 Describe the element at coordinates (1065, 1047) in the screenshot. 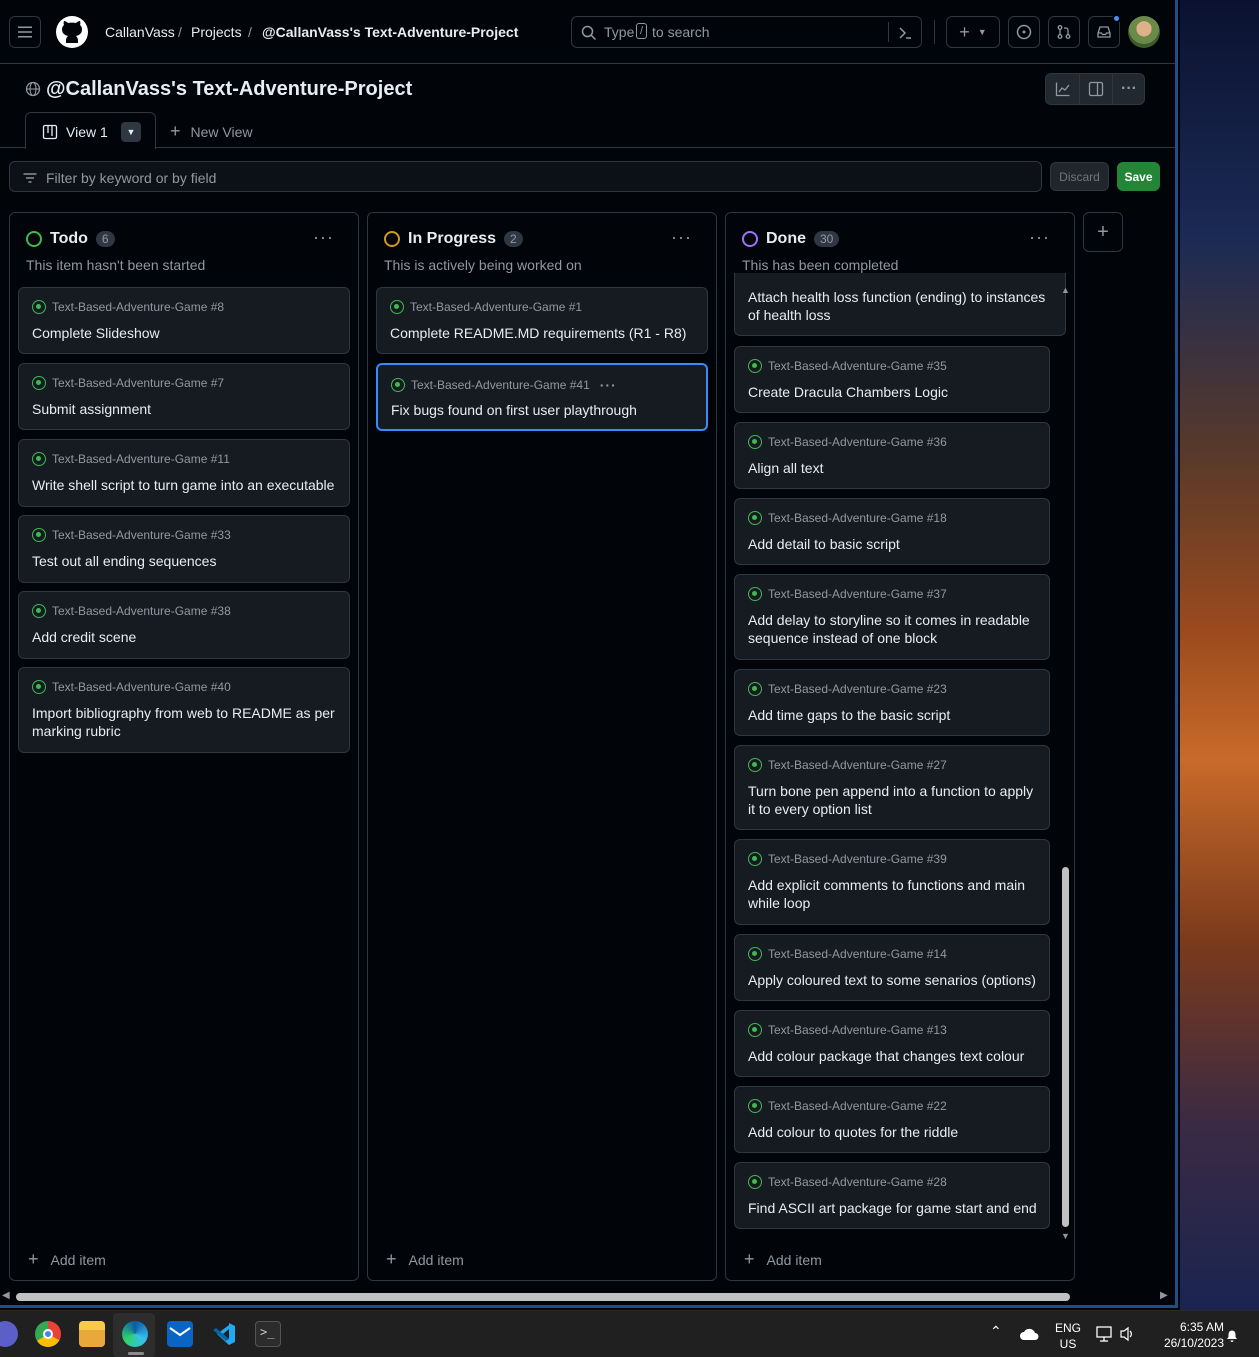

I see `vertical-scroll-thumb` at that location.